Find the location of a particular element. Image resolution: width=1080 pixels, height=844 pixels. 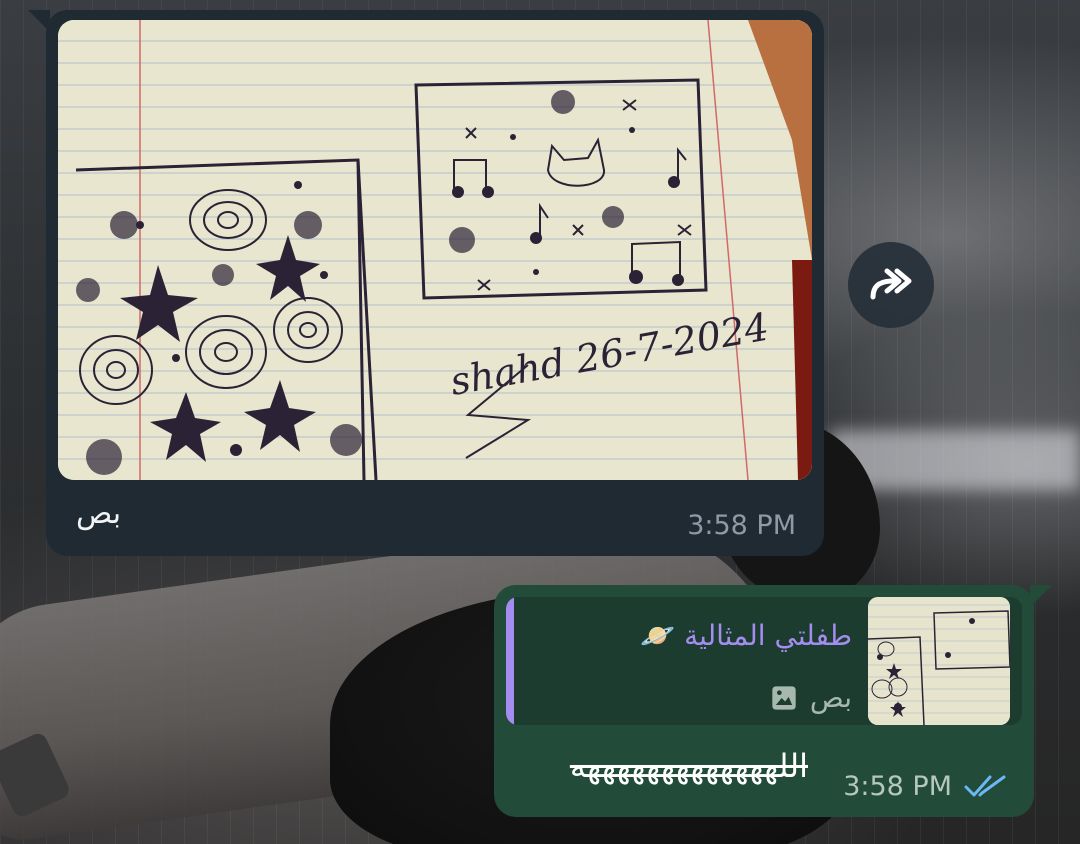

reply-thumbnail is located at coordinates (939, 661).